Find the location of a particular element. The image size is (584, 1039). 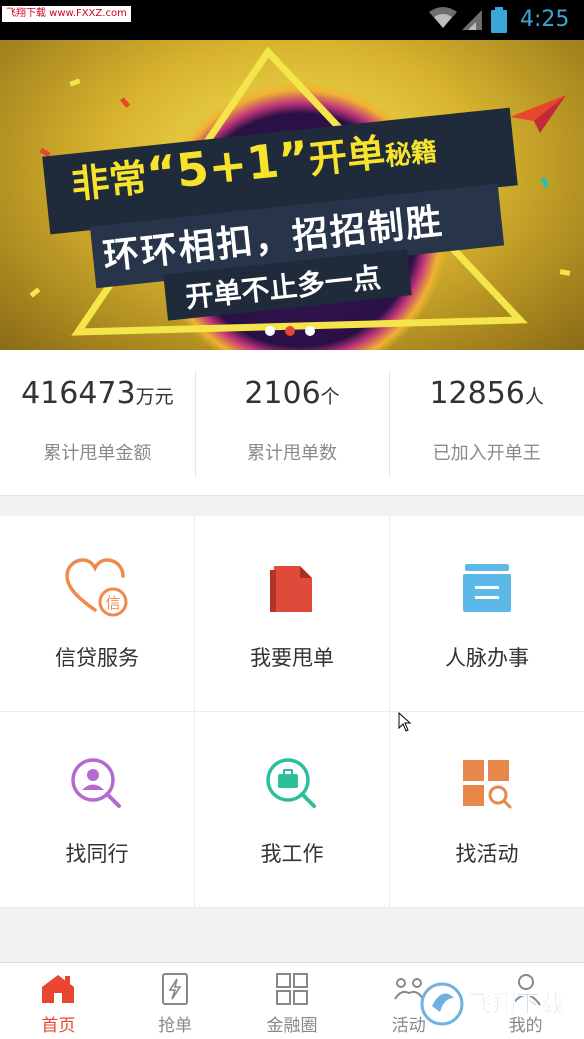

heart-credit-icon: 信 is located at coordinates (96, 587).